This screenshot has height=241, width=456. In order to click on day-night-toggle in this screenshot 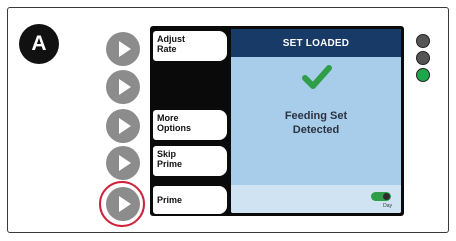, I will do `click(381, 196)`.